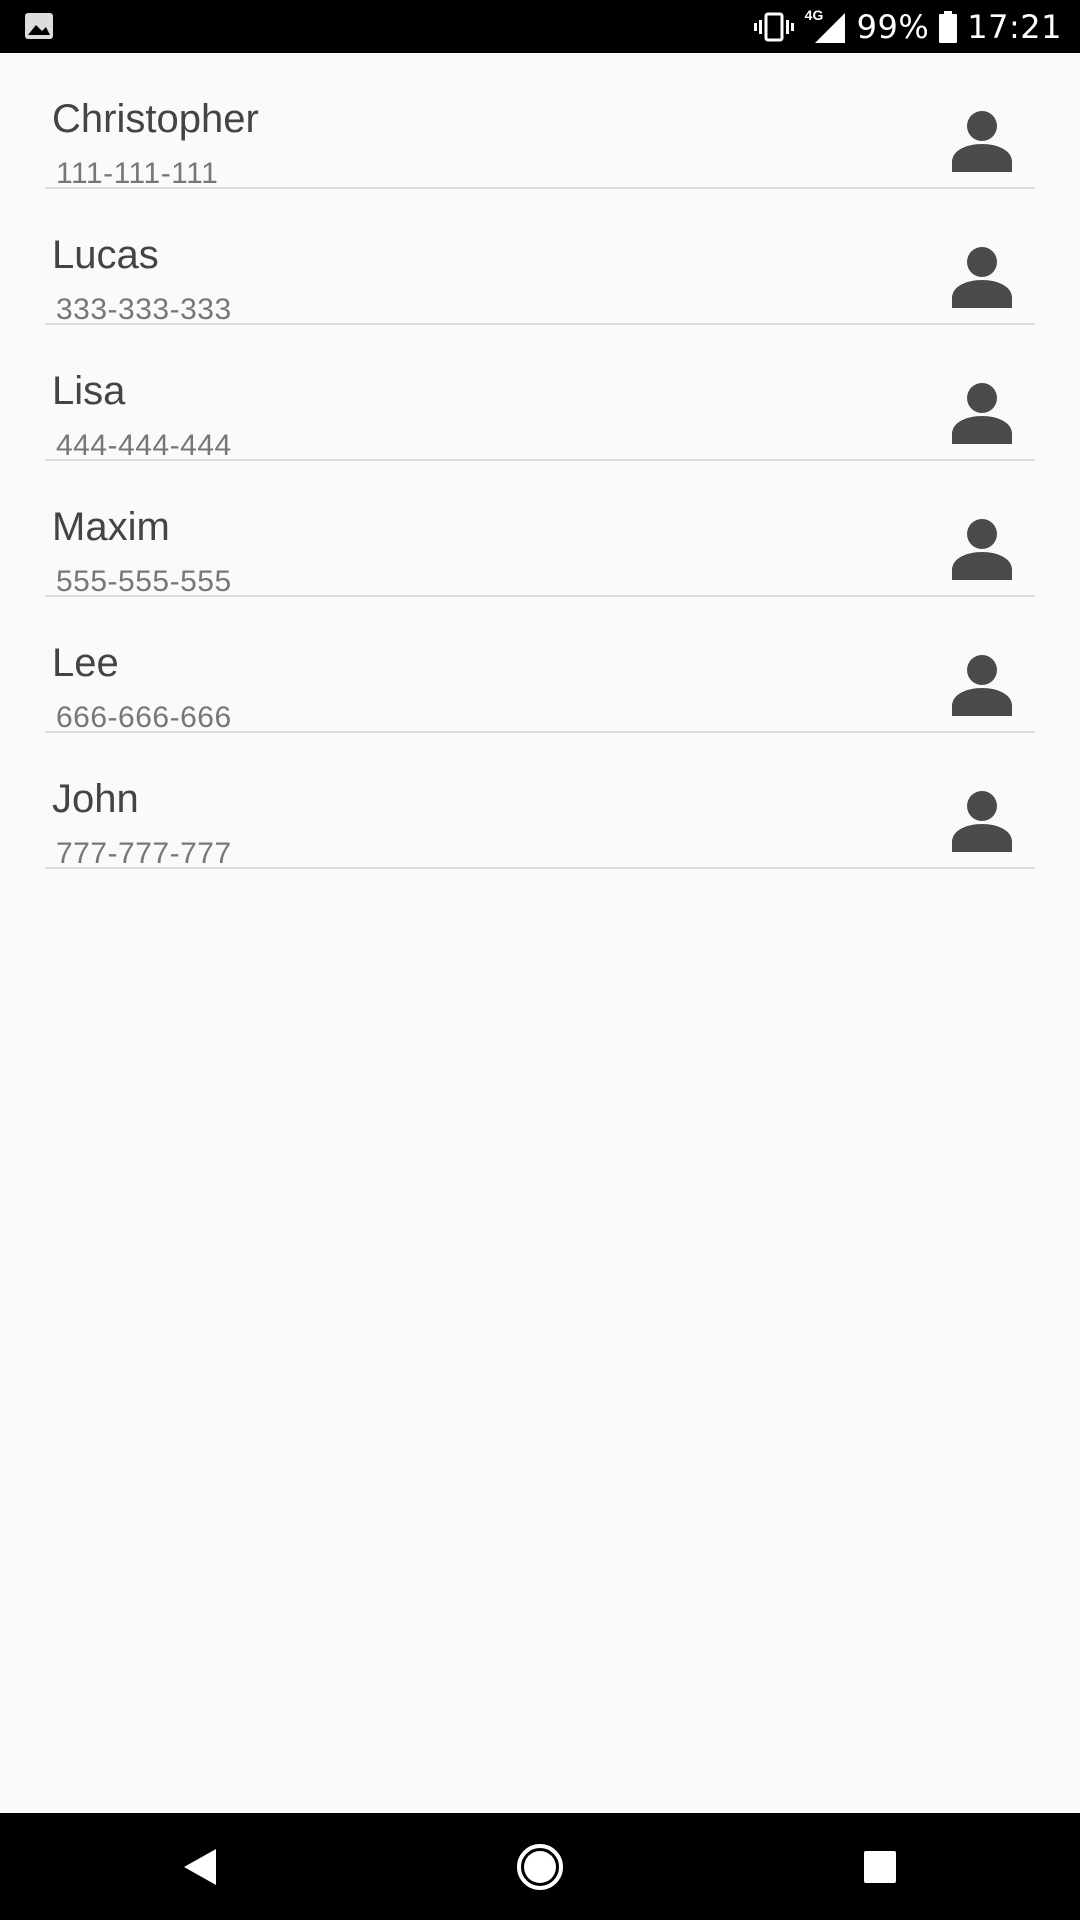 Image resolution: width=1080 pixels, height=1920 pixels. What do you see at coordinates (105, 255) in the screenshot?
I see `contact-name: Lucas` at bounding box center [105, 255].